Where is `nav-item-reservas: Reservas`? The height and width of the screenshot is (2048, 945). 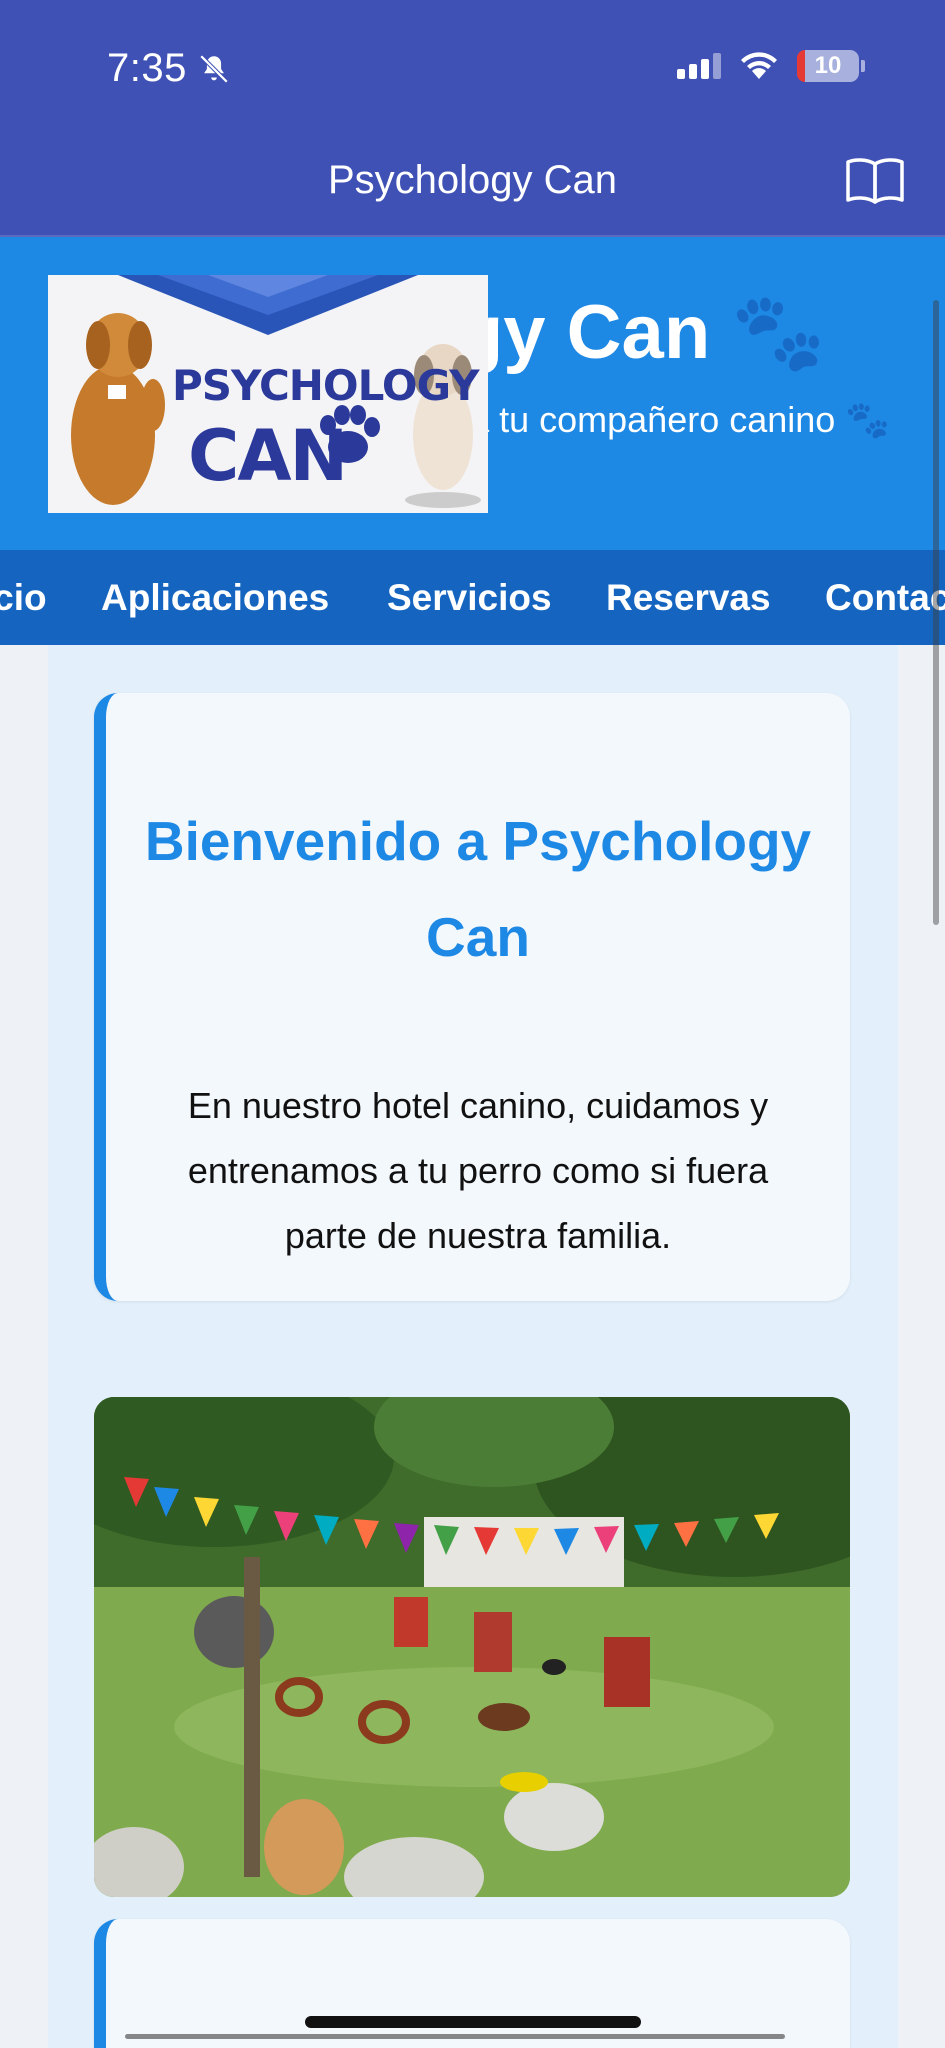
nav-item-reservas: Reservas is located at coordinates (688, 597).